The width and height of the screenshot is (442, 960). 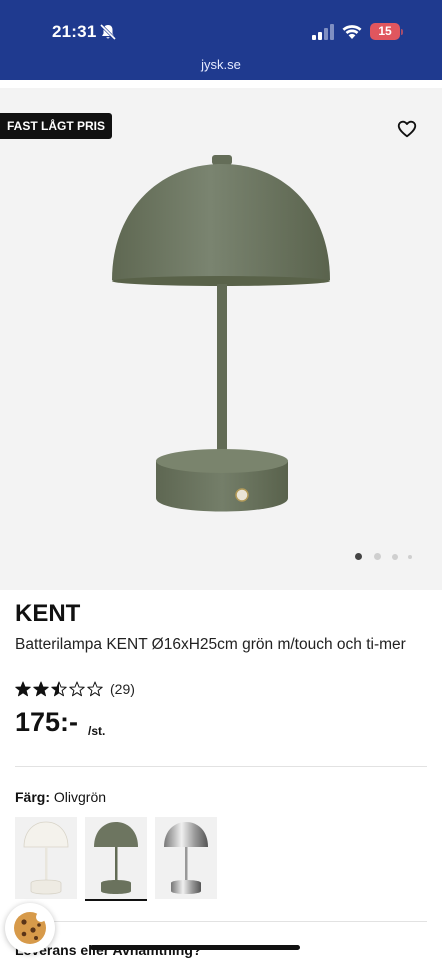 What do you see at coordinates (47, 722) in the screenshot?
I see `product-price: 175:-` at bounding box center [47, 722].